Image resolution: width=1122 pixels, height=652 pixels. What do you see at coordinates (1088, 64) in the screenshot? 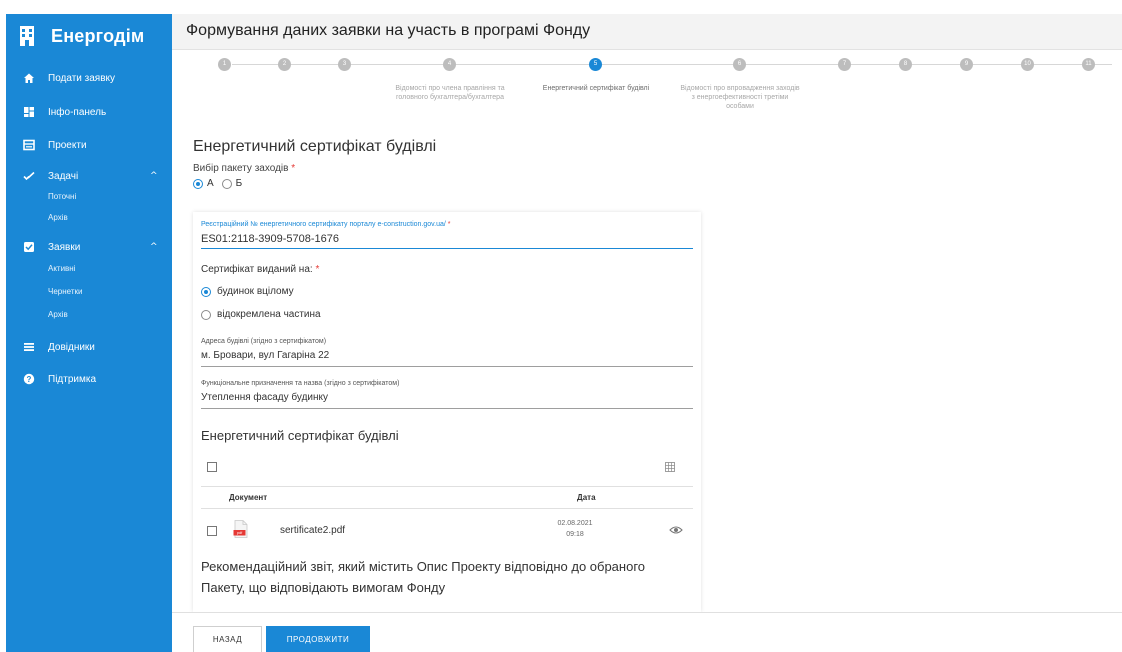
I see `step-11-dot: 11` at bounding box center [1088, 64].